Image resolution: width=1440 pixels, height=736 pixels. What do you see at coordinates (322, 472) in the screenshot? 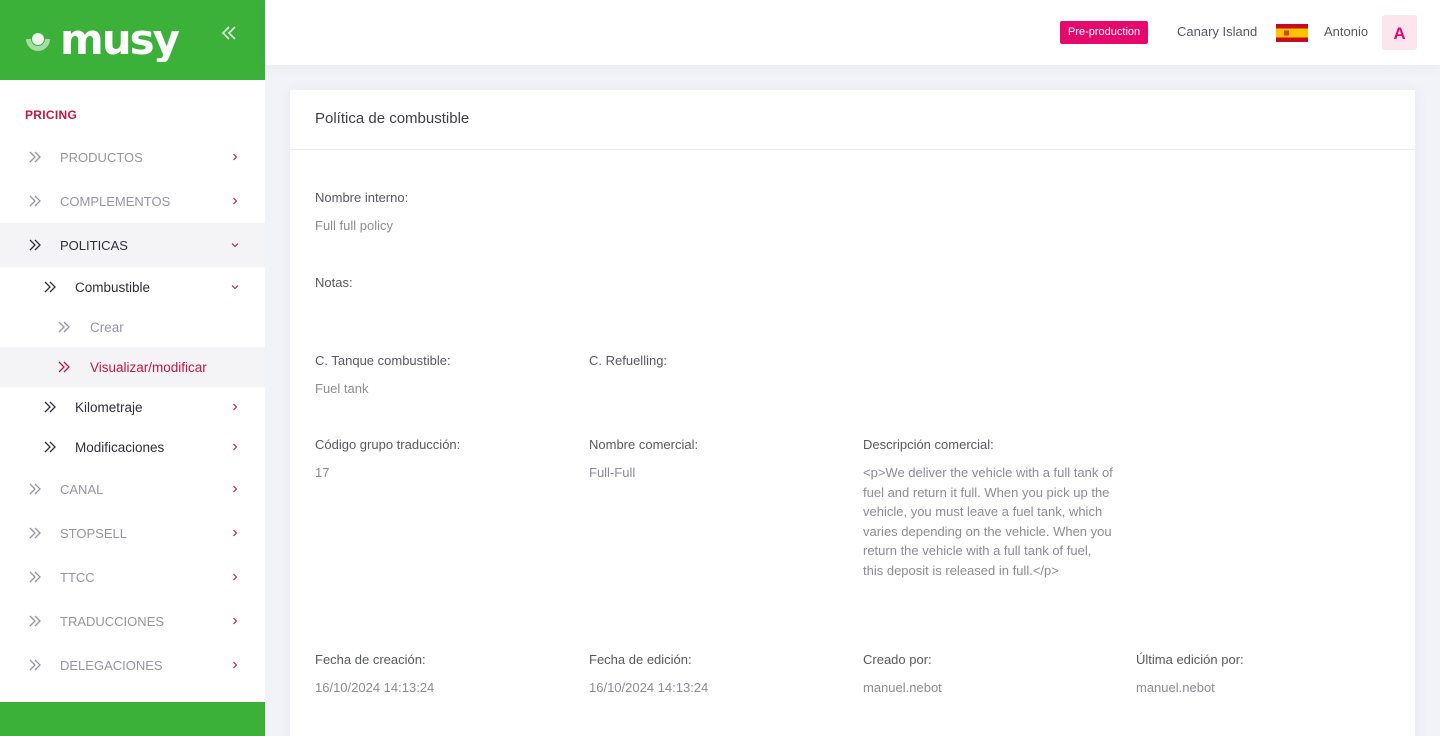
I see `field-value: 17` at bounding box center [322, 472].